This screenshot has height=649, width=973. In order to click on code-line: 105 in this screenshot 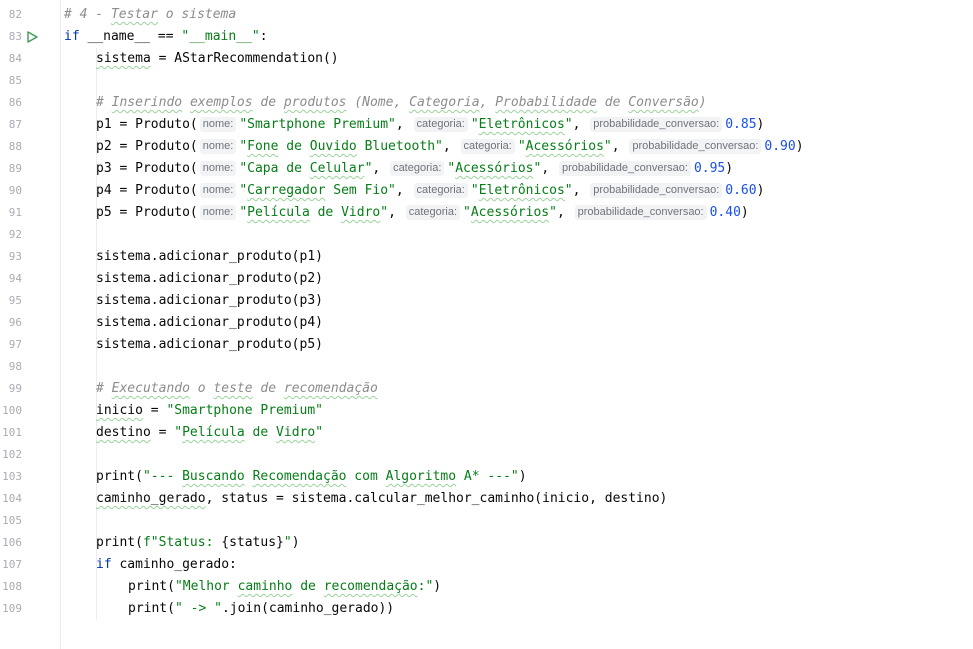, I will do `click(486, 521)`.